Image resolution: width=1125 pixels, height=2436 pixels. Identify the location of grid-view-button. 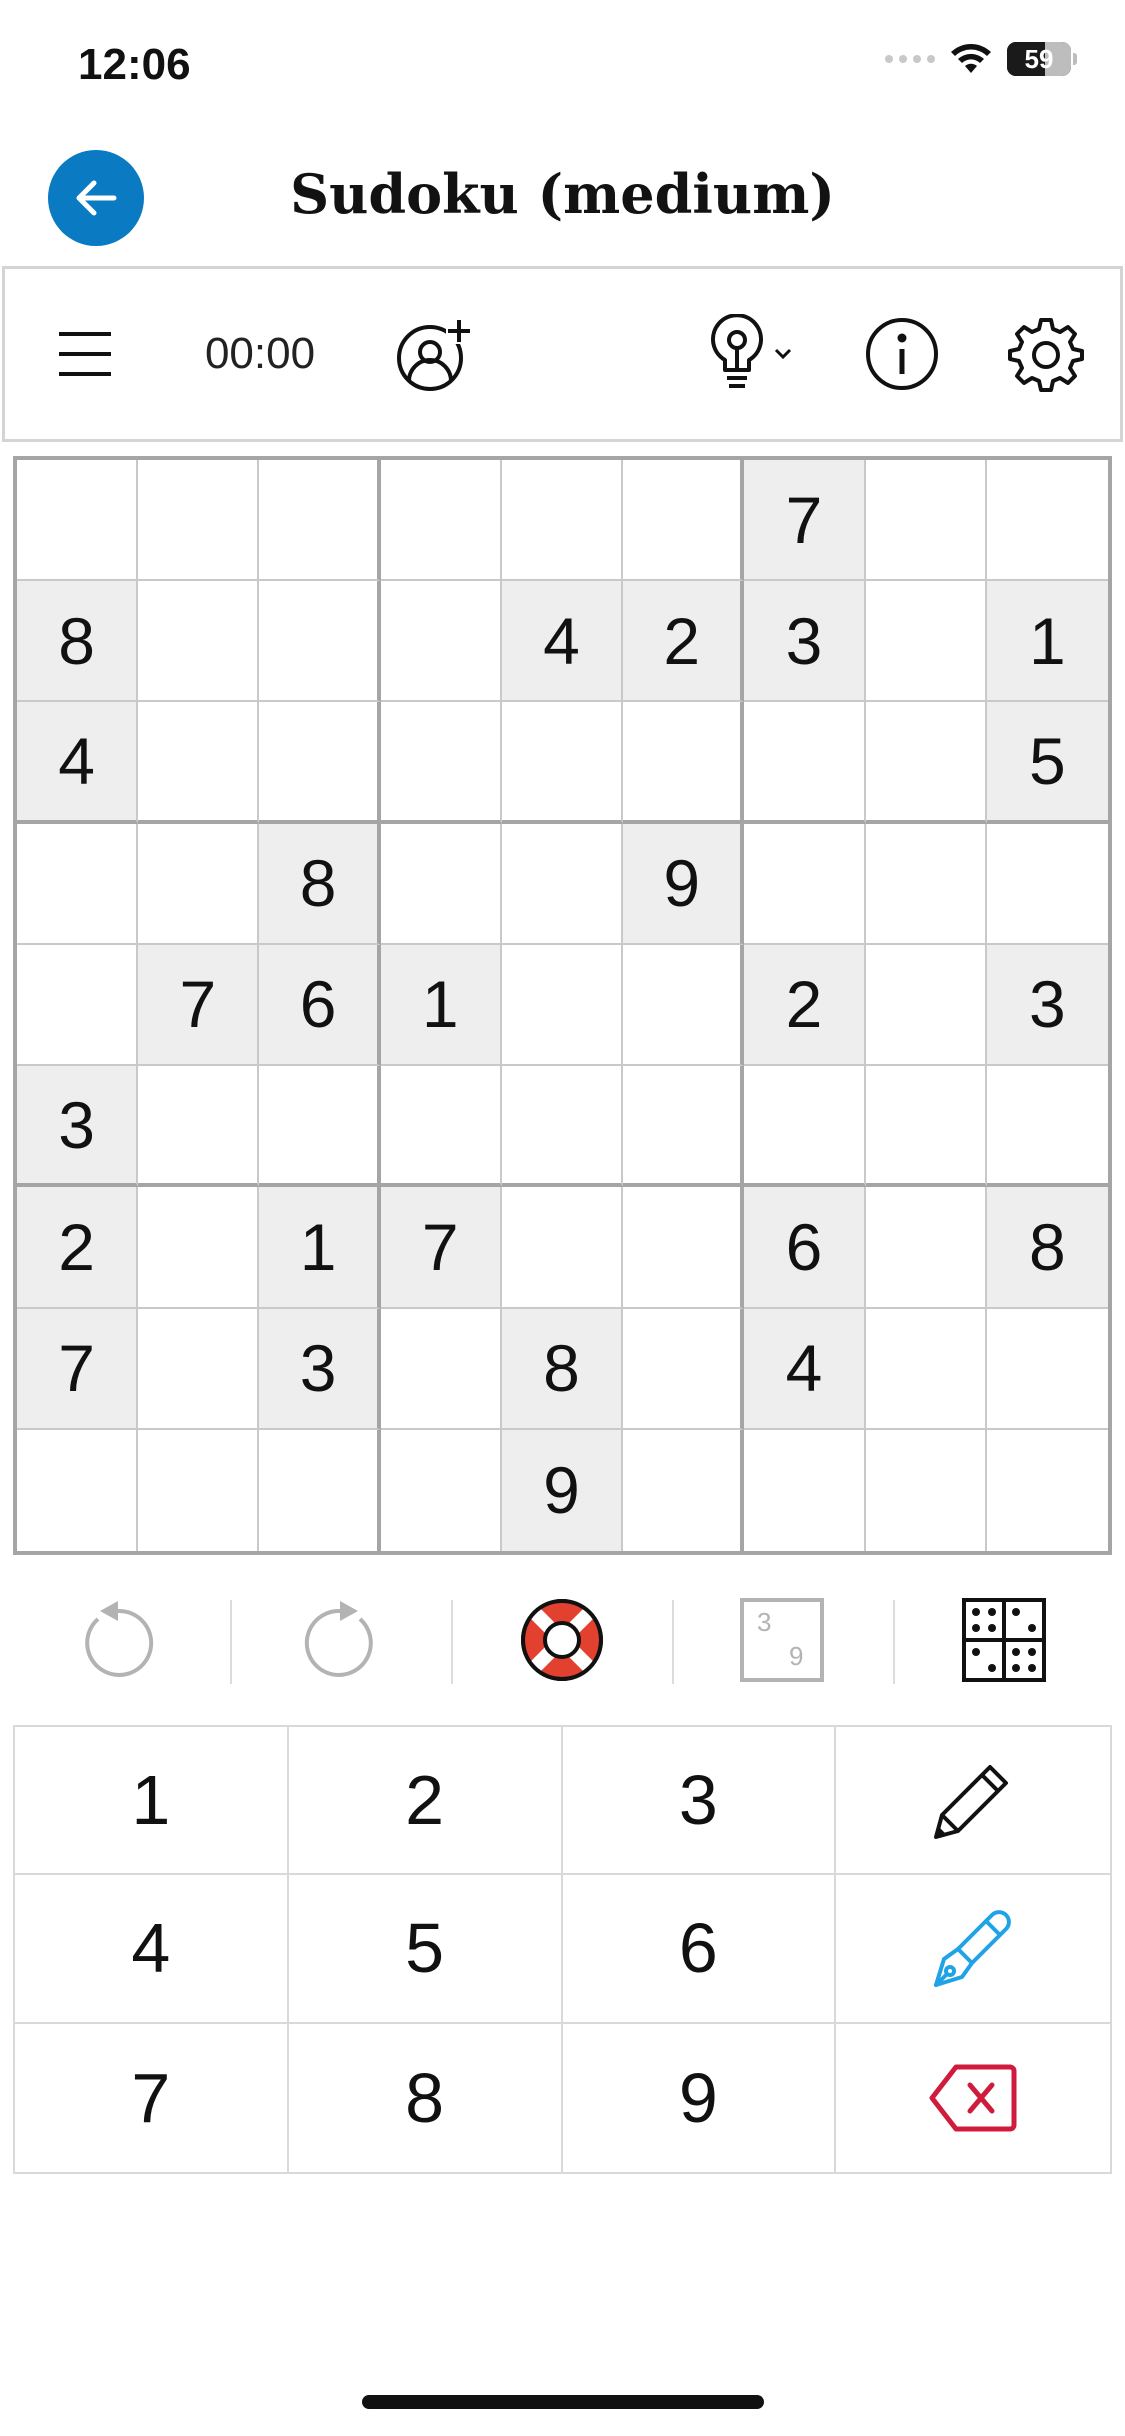
(1004, 1640).